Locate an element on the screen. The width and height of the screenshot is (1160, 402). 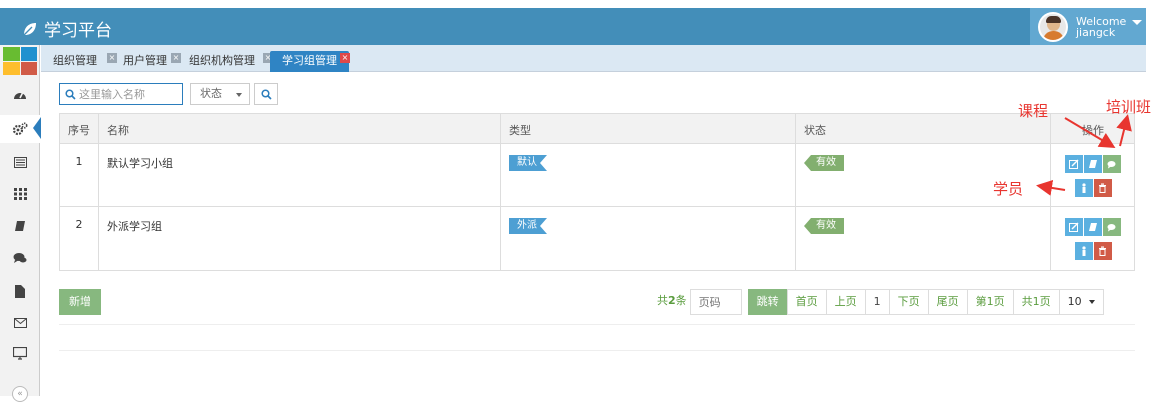
app-title: 学习平台 is located at coordinates (78, 31).